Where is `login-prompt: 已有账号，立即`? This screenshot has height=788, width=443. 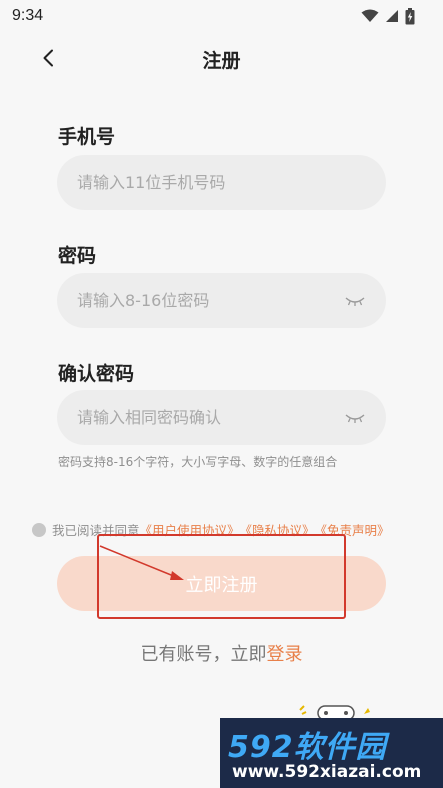
login-prompt: 已有账号，立即 is located at coordinates (203, 654).